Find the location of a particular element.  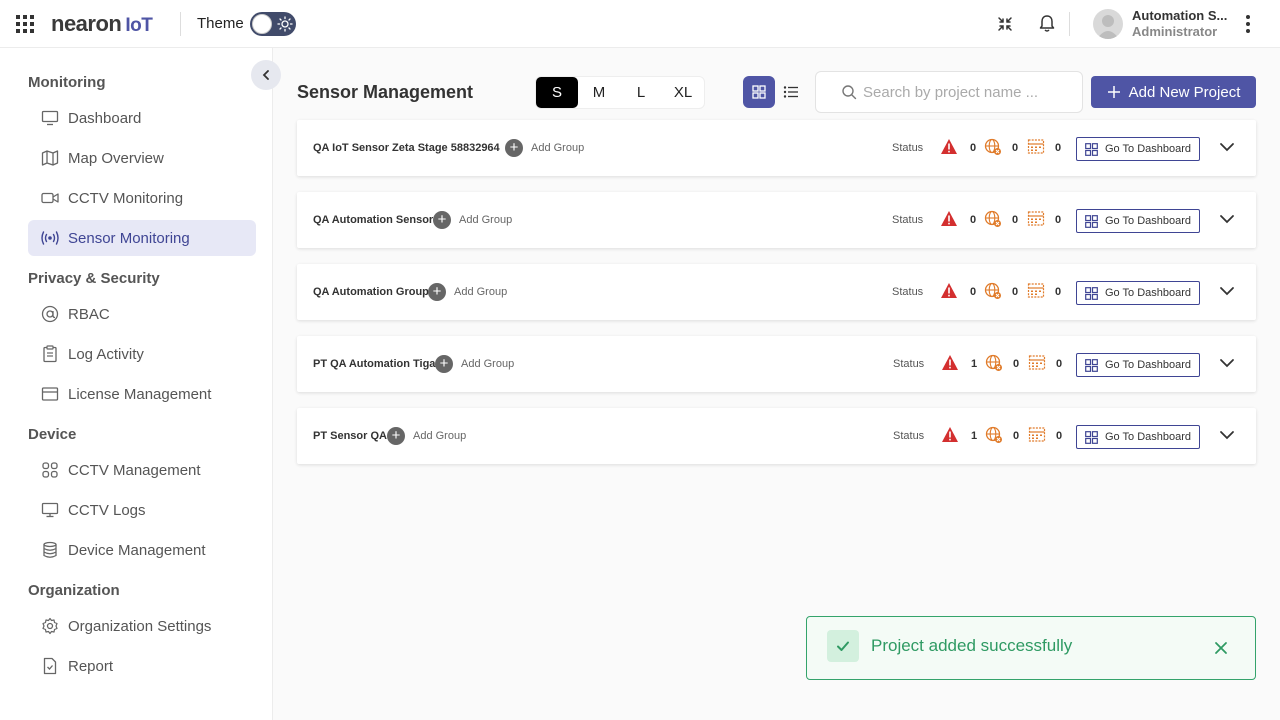

sidebar-item-label: Report is located at coordinates (91, 666).